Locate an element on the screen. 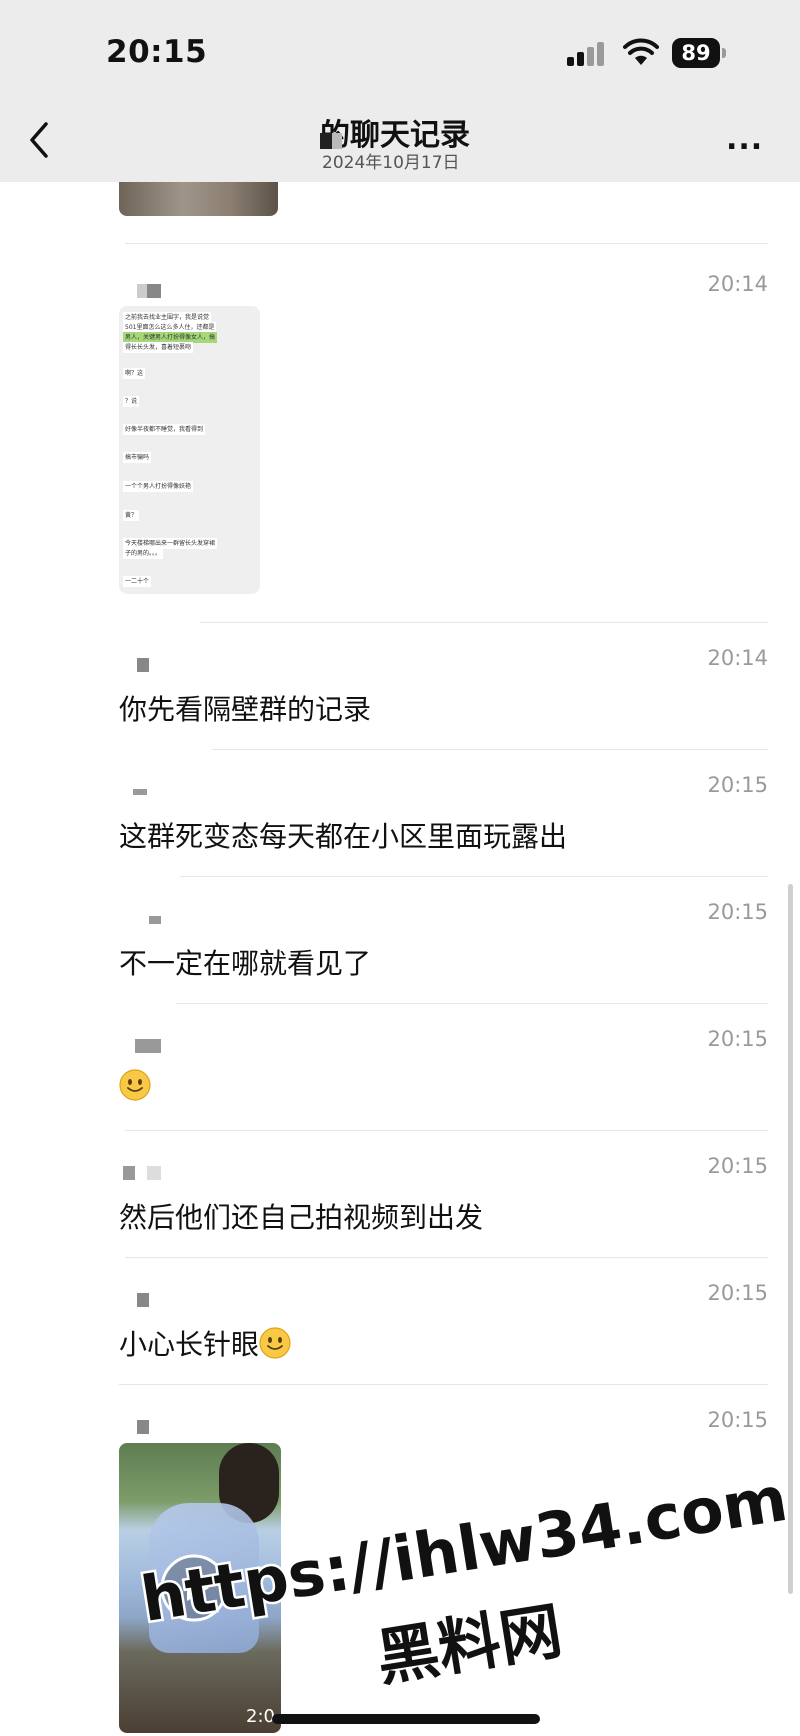  message-text: 20:15 这群死变态每天都在小区里面玩露出 is located at coordinates (443, 813).